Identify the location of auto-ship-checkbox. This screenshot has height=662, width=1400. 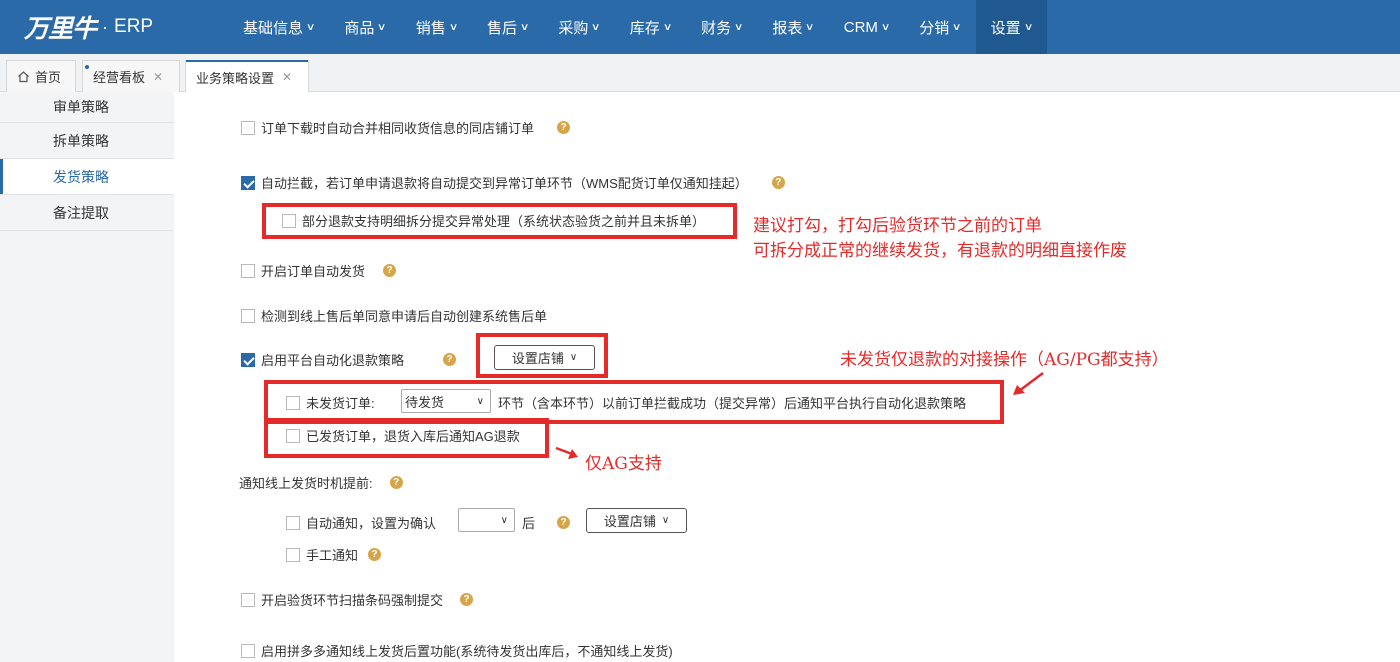
(248, 270).